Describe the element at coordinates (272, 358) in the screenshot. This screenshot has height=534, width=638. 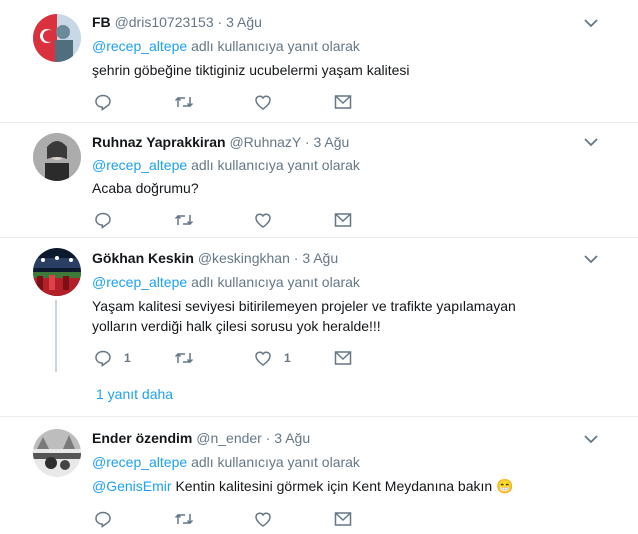
I see `like-button: 1` at that location.